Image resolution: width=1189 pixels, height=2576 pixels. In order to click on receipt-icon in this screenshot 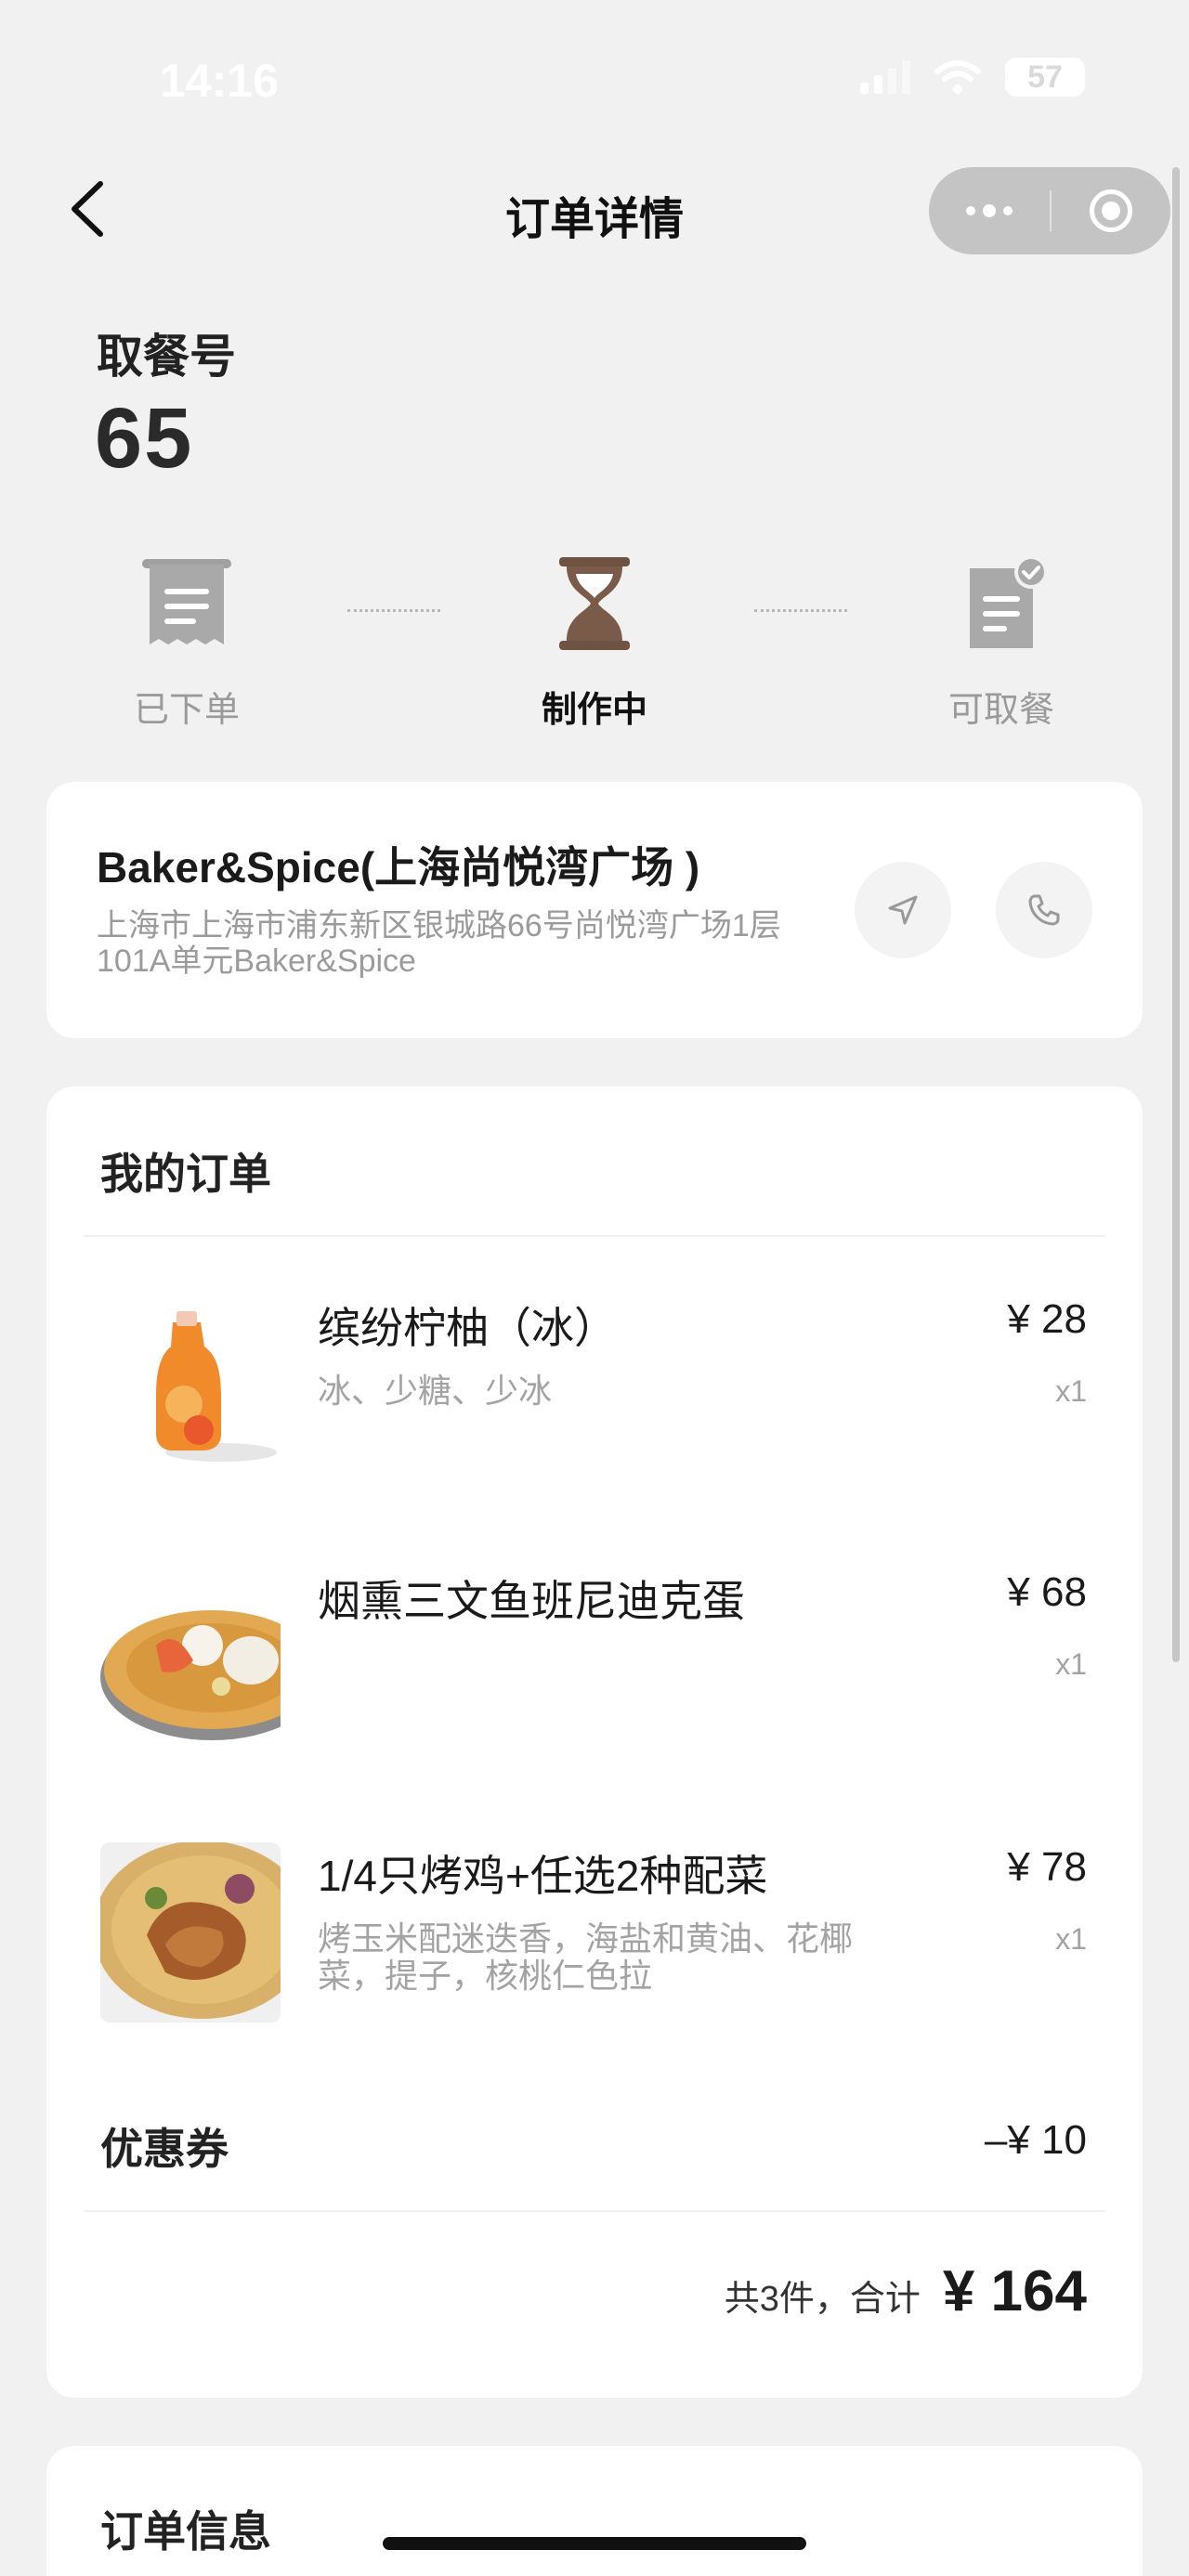, I will do `click(186, 601)`.